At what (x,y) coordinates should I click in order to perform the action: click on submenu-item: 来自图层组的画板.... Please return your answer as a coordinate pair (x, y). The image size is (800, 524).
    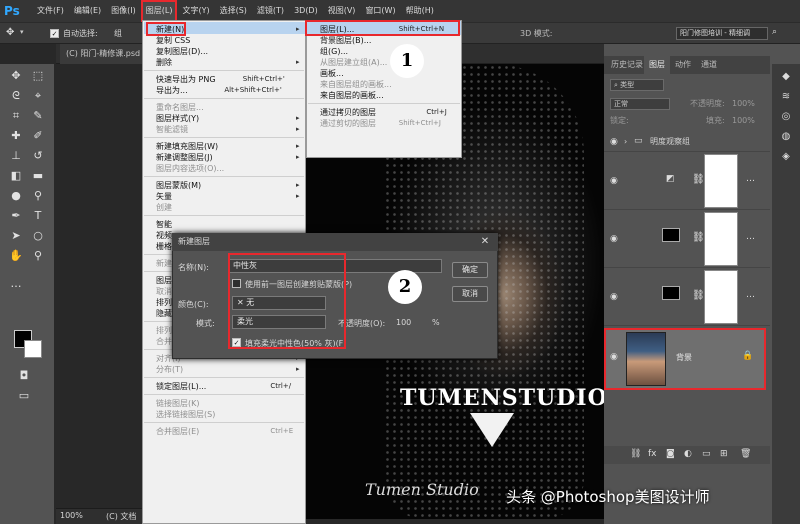
    Looking at the image, I should click on (356, 84).